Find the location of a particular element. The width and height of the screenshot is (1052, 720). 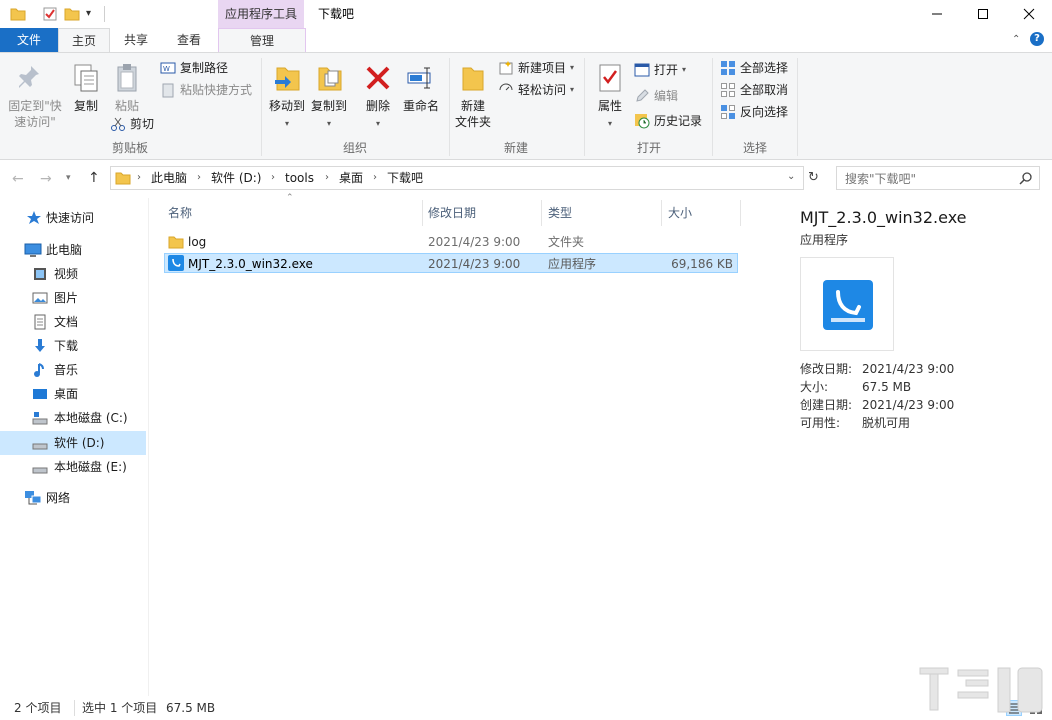

easy-access-button: 轻松访问 ▾ is located at coordinates (536, 90).